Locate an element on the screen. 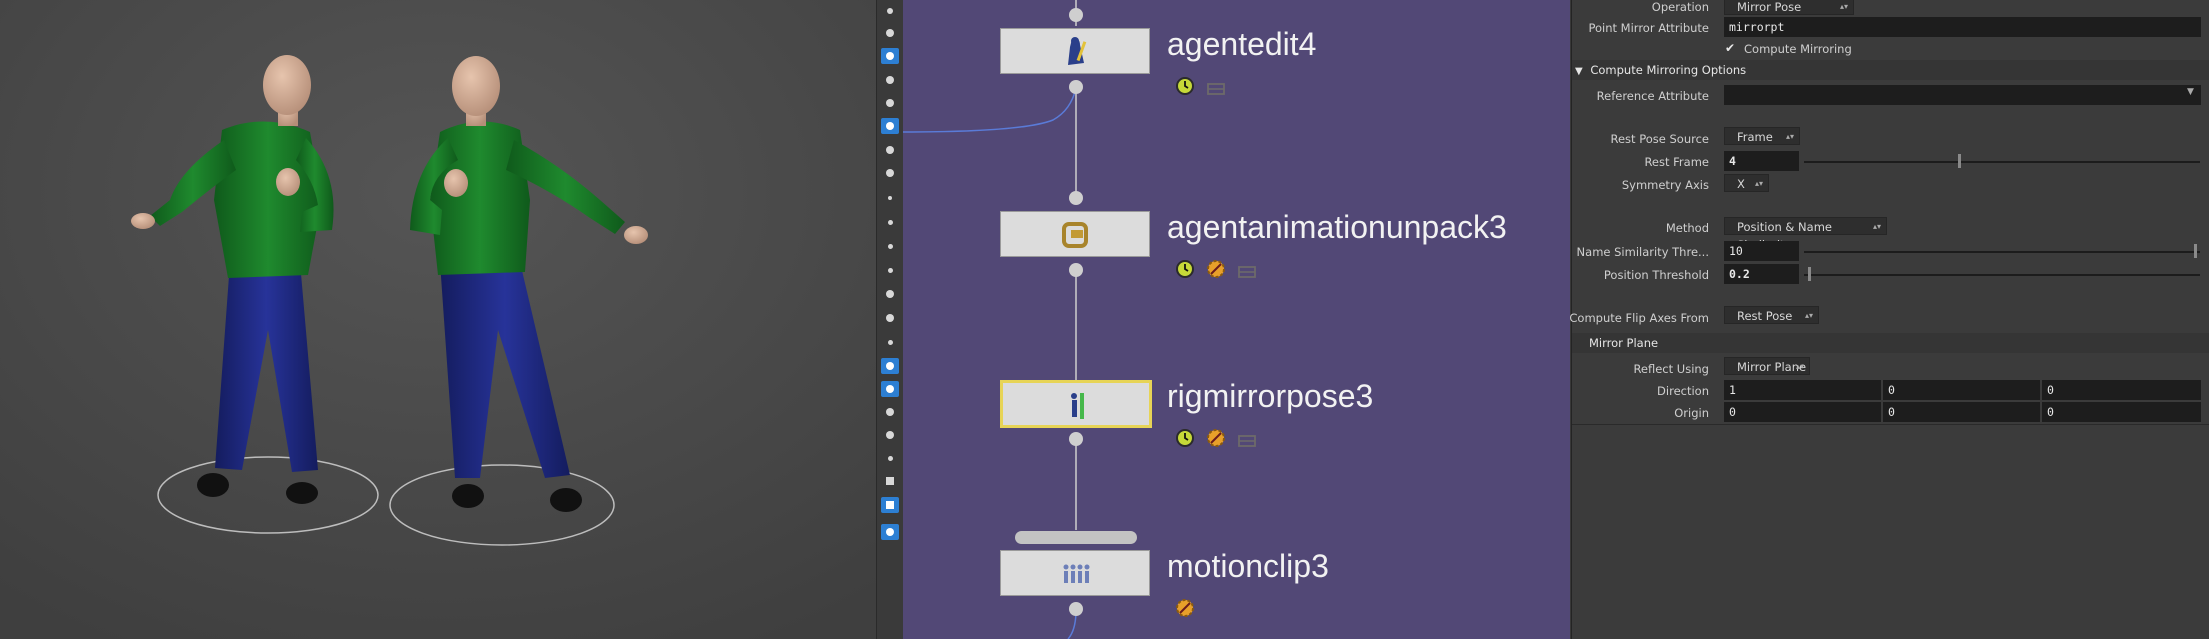  pin-icon is located at coordinates (890, 532).